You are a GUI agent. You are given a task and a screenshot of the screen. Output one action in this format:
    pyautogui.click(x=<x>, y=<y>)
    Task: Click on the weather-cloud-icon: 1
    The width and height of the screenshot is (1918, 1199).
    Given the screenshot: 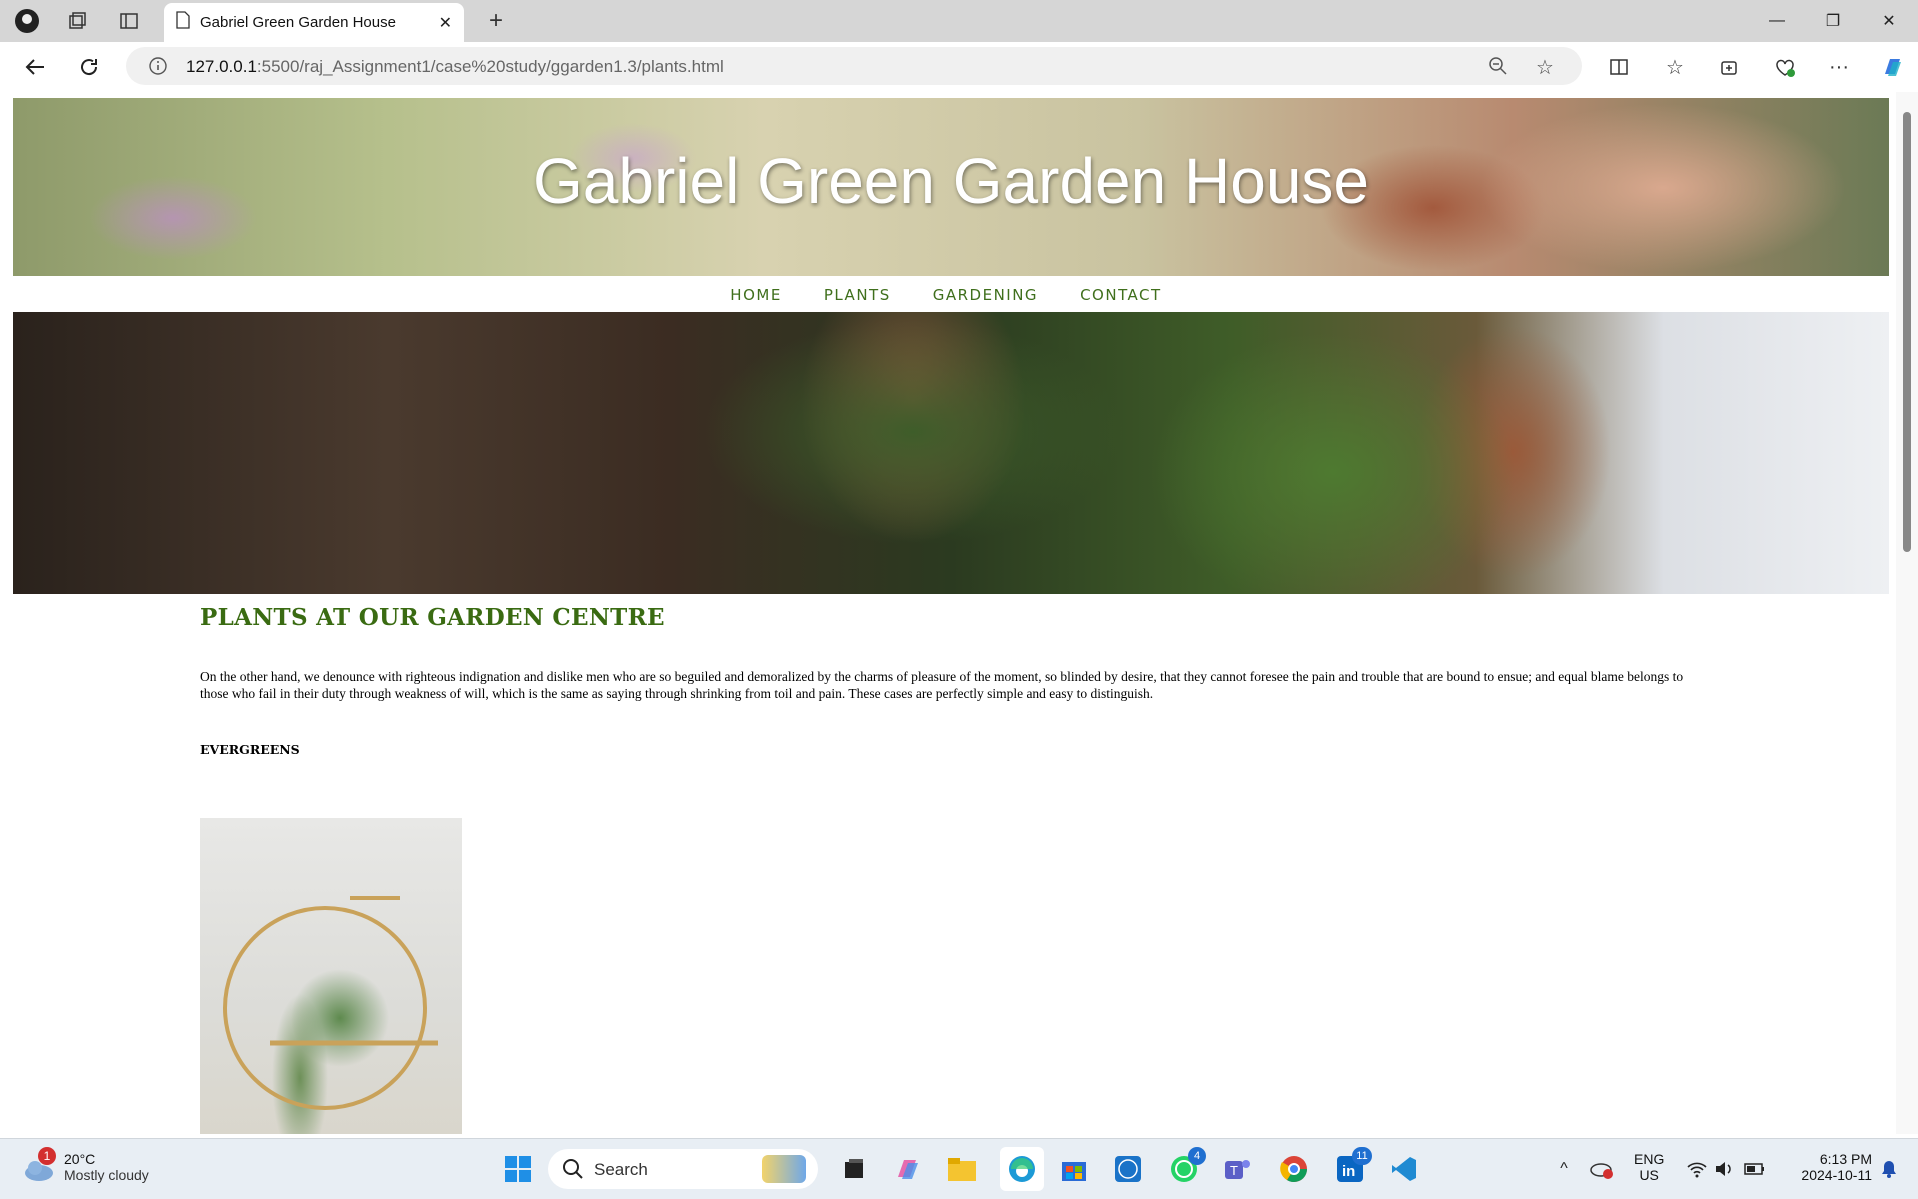 What is the action you would take?
    pyautogui.click(x=40, y=1167)
    